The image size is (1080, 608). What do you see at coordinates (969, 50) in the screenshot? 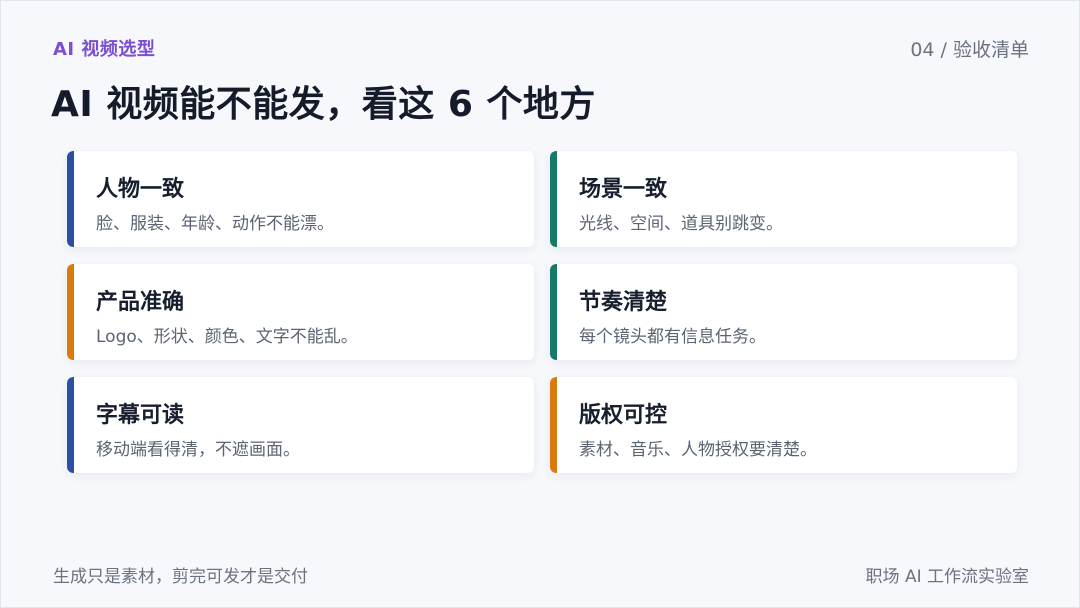
I see `page-tag: 04 / 验收清单` at bounding box center [969, 50].